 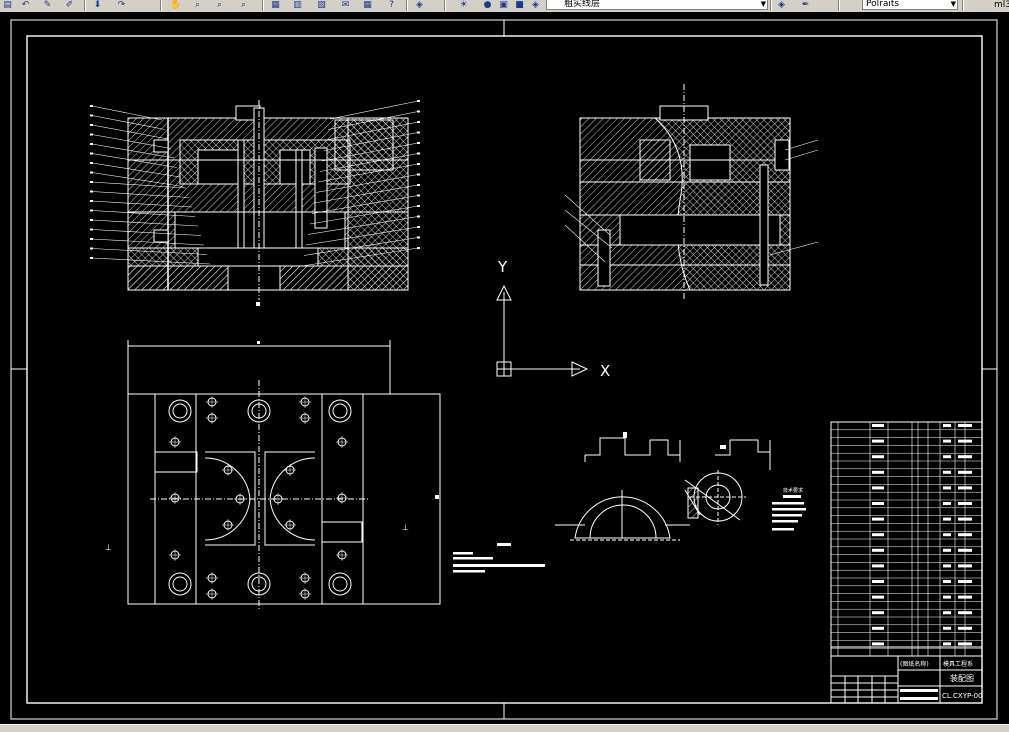 I want to click on layer-state-icon: ◈, so click(x=781, y=5).